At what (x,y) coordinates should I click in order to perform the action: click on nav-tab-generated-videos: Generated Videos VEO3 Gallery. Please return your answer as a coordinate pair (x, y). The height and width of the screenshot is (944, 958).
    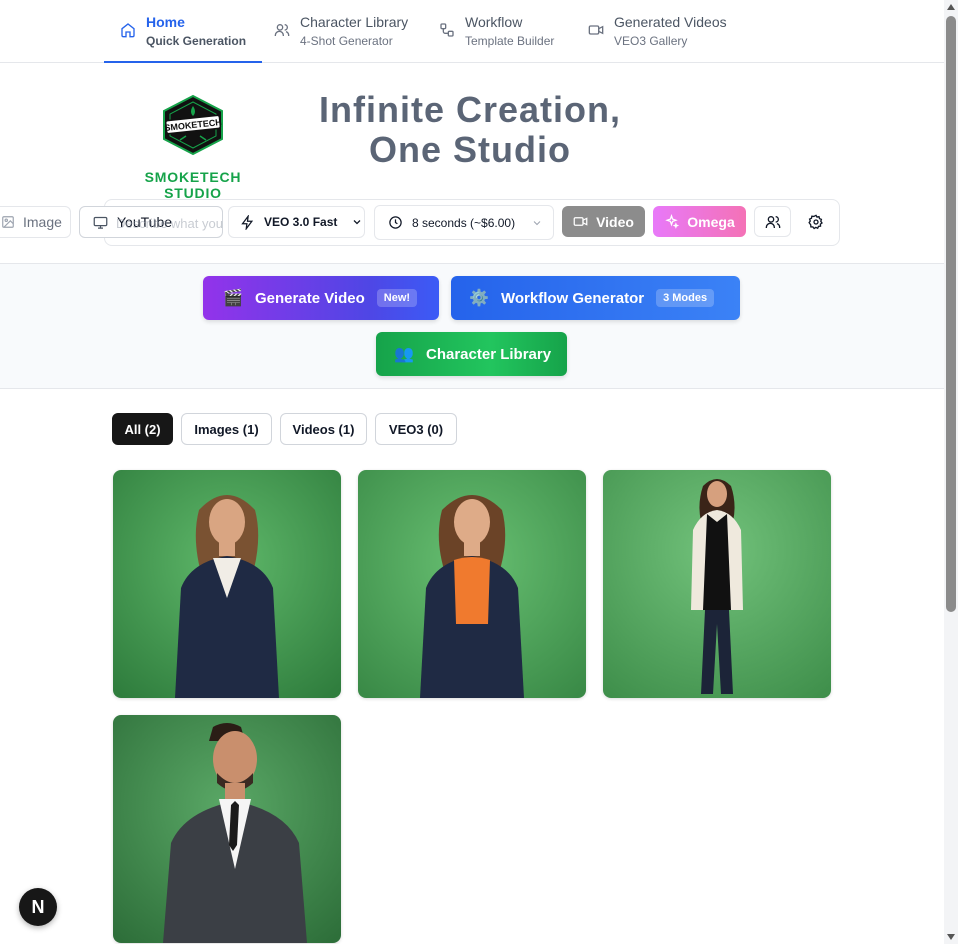
    Looking at the image, I should click on (657, 31).